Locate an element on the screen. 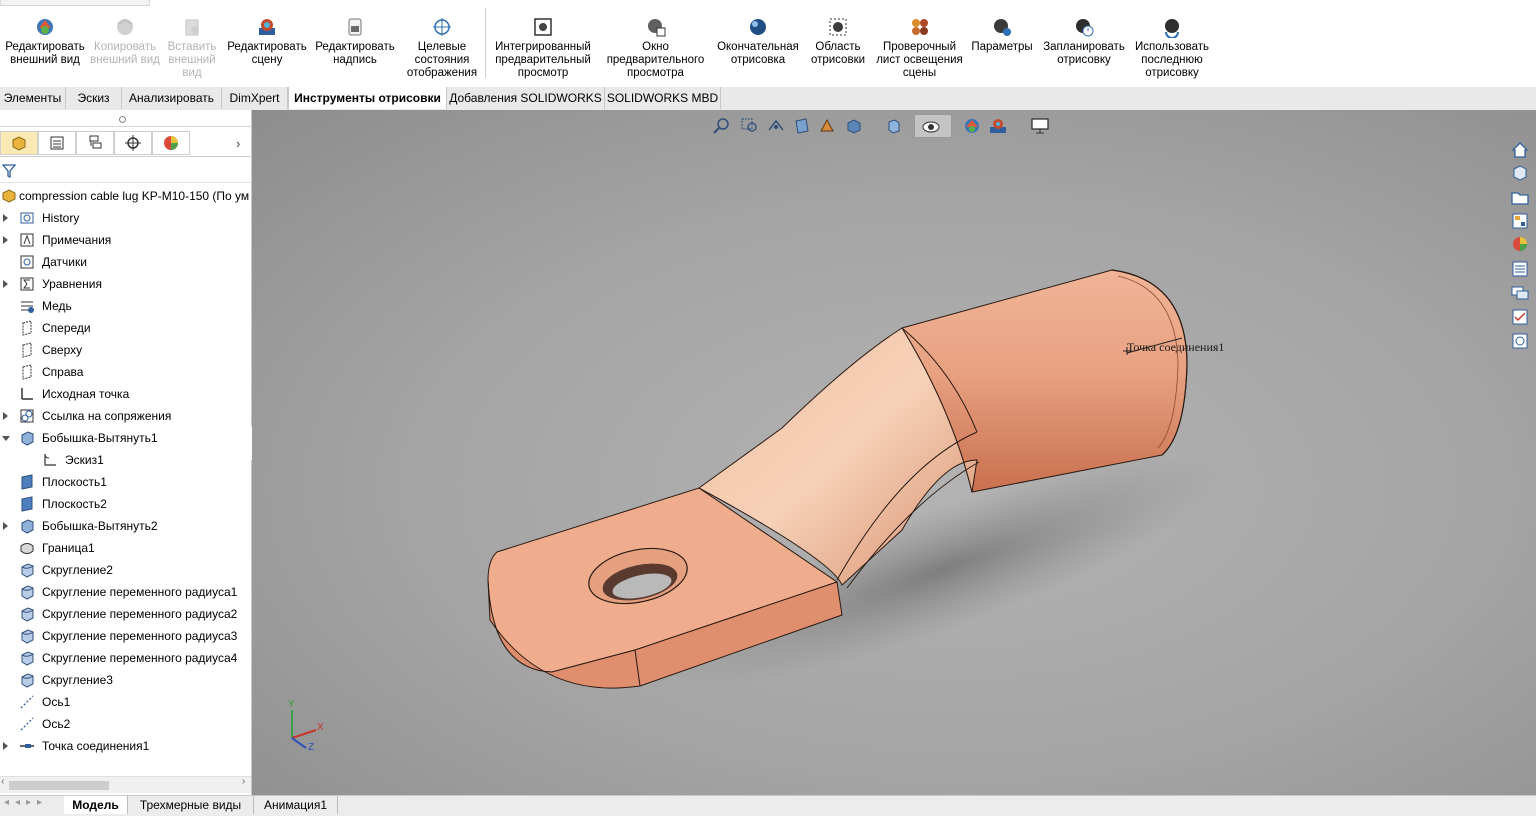  tree-item: Медь is located at coordinates (125, 306).